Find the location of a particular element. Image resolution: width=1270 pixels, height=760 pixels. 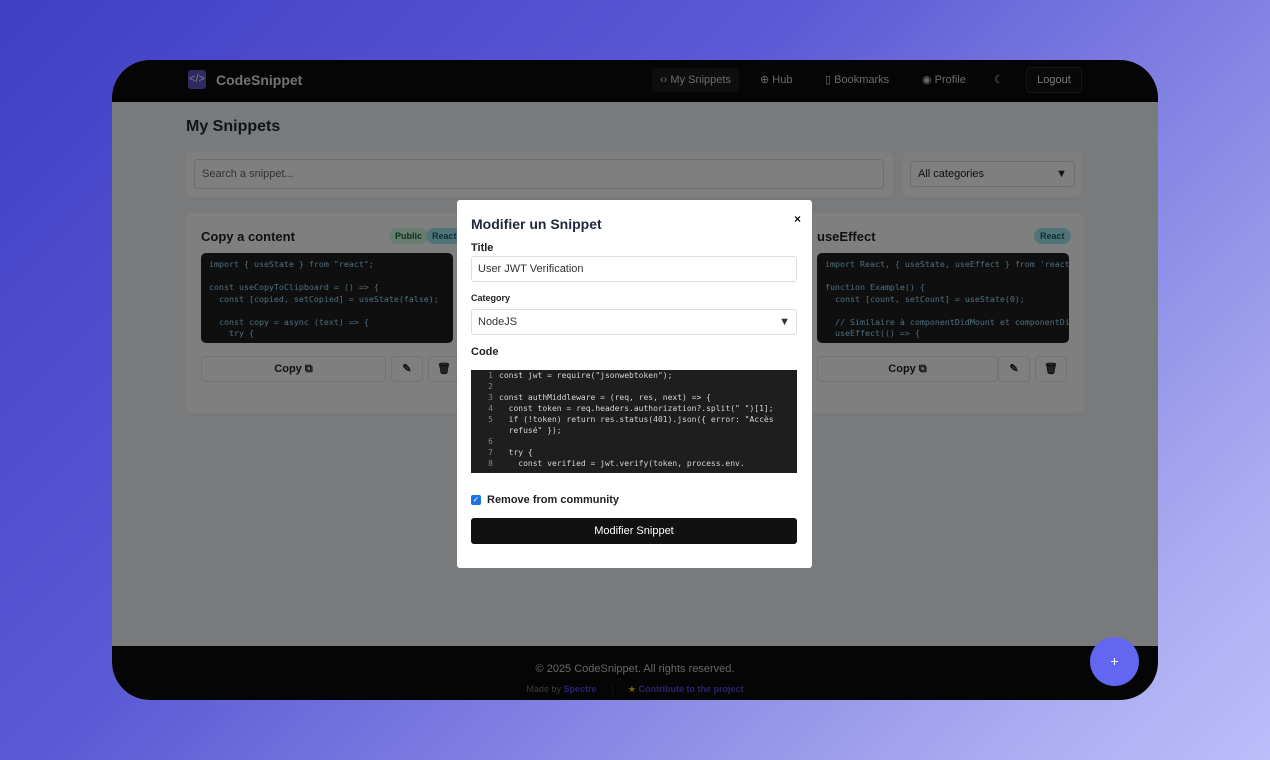

line-number: 6 is located at coordinates (490, 441).